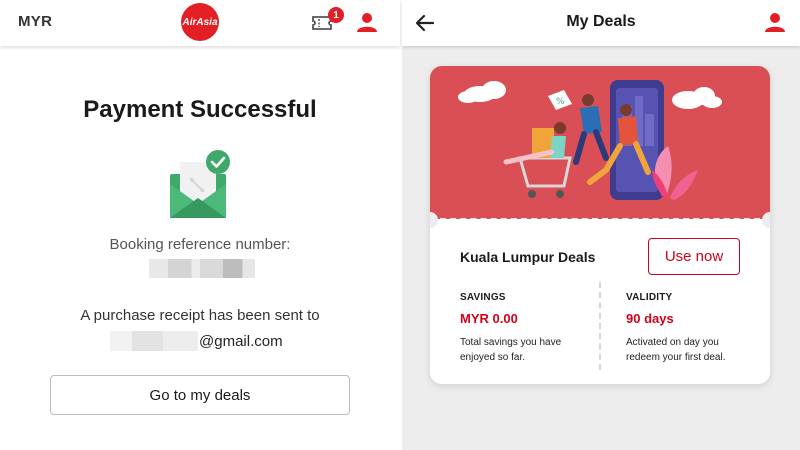  I want to click on deal-banner: %, so click(600, 142).